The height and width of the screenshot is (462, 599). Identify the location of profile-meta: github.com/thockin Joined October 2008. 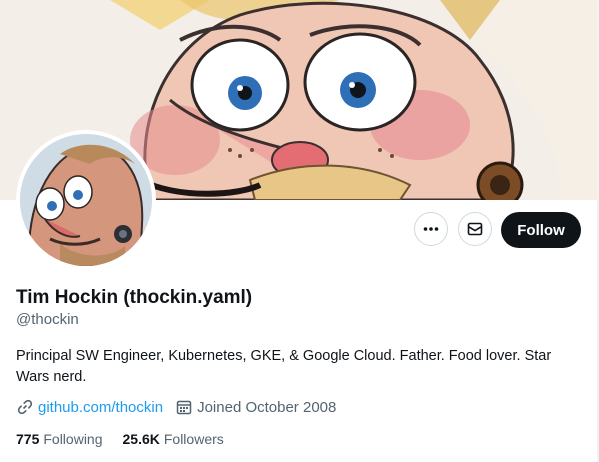
(176, 407).